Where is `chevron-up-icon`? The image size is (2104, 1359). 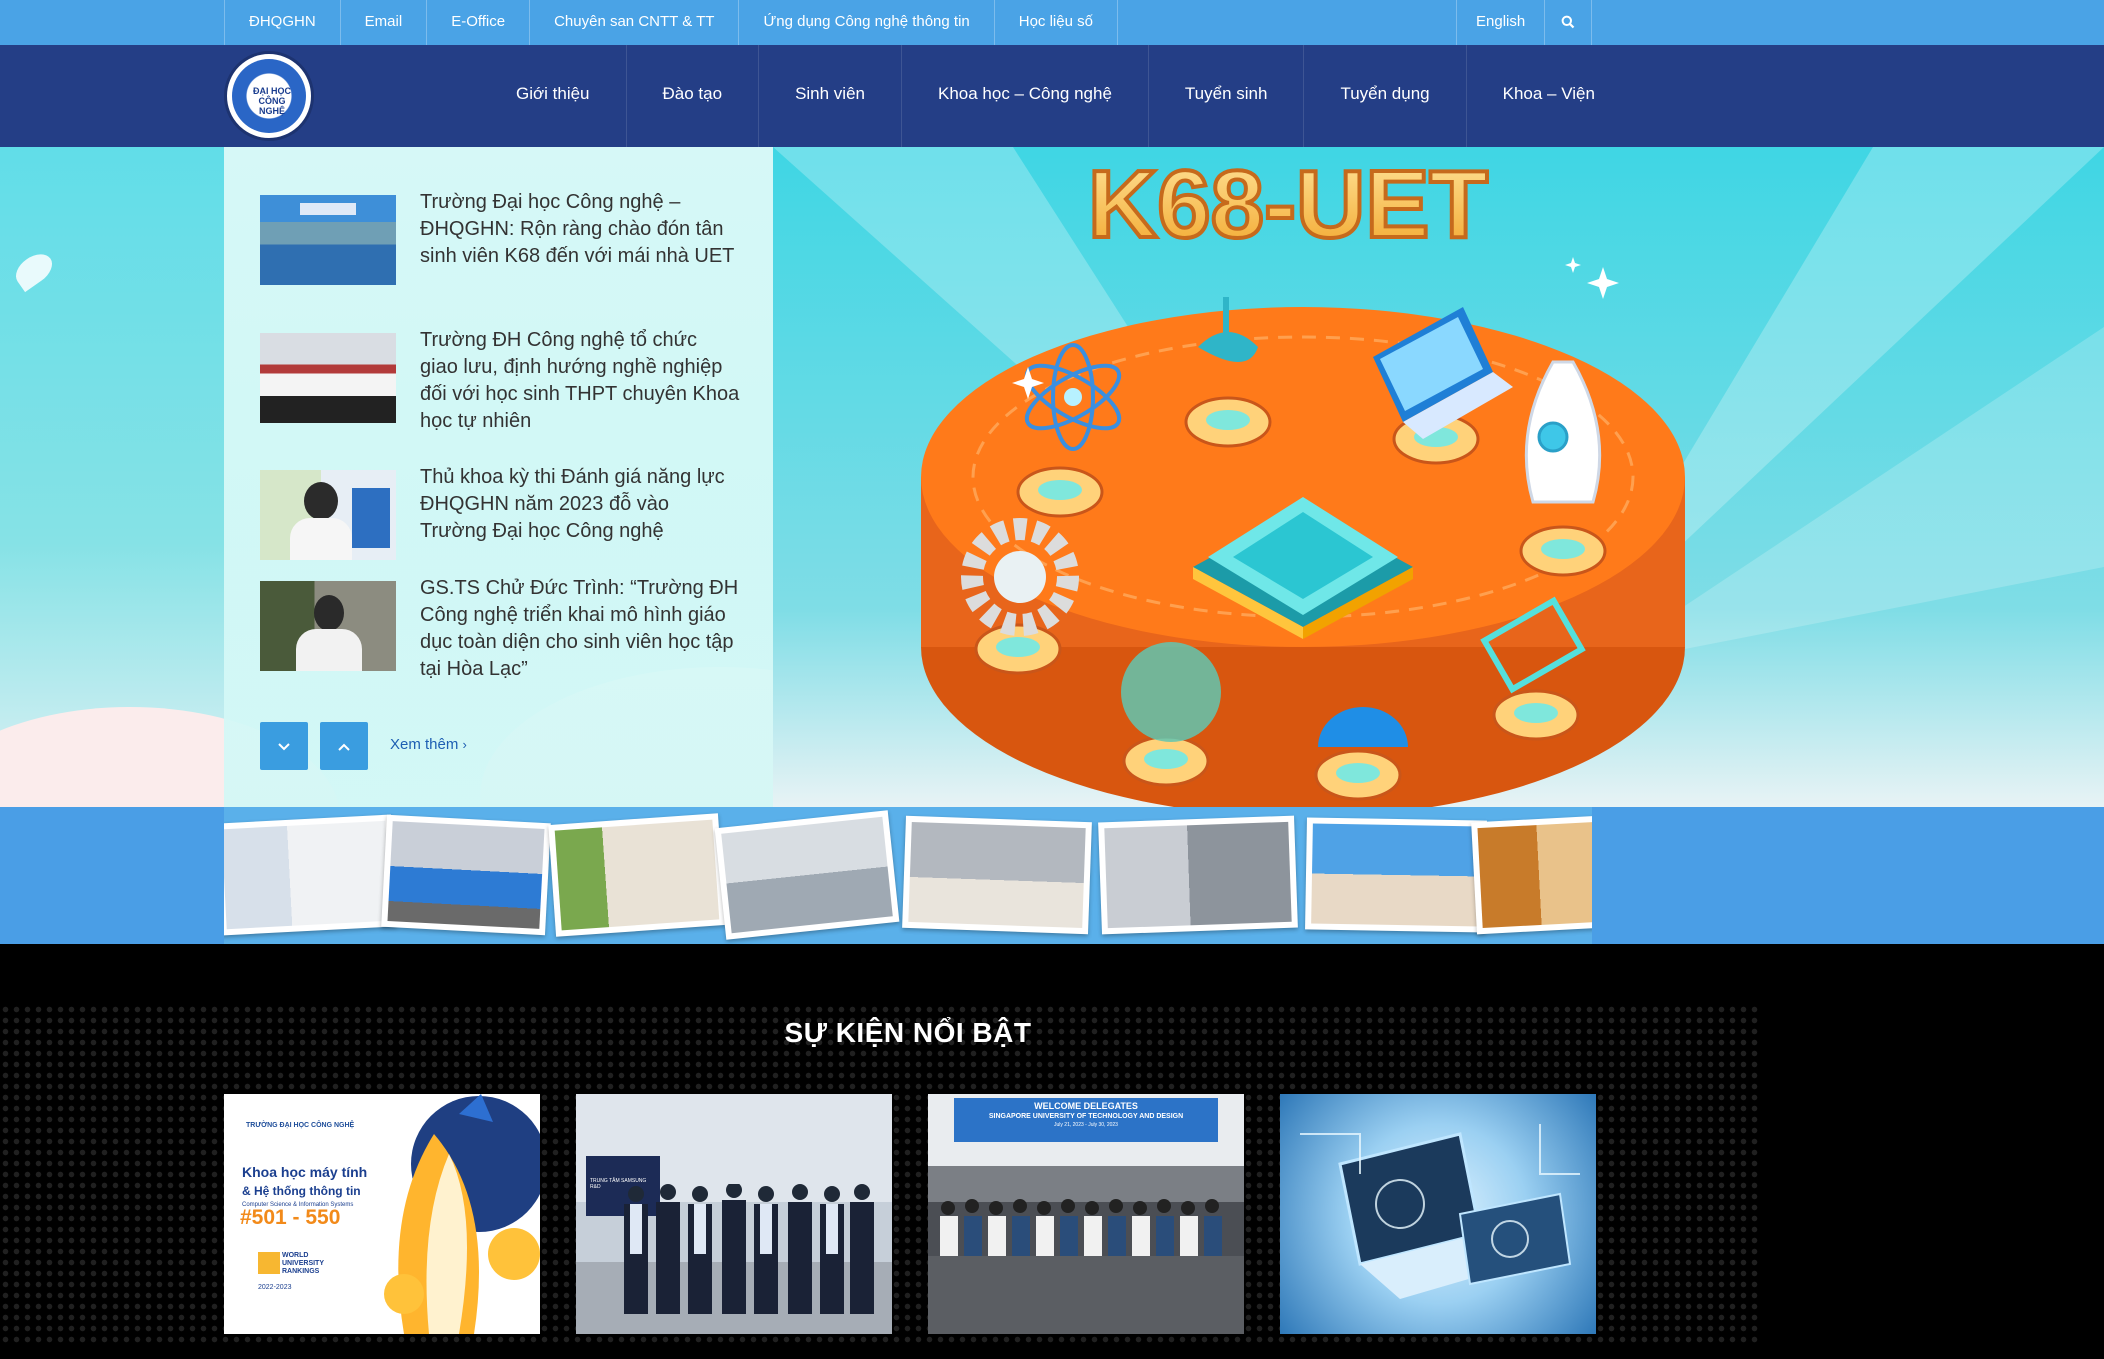
chevron-up-icon is located at coordinates (344, 747).